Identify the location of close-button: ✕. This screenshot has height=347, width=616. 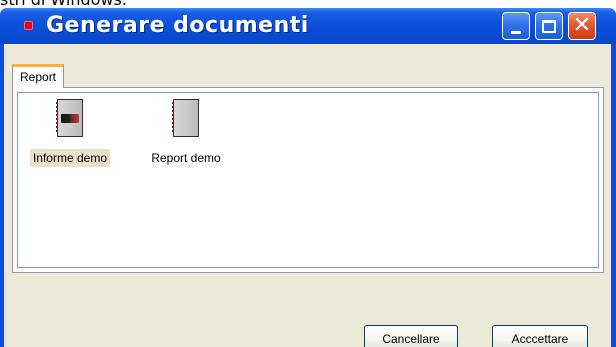
(582, 26).